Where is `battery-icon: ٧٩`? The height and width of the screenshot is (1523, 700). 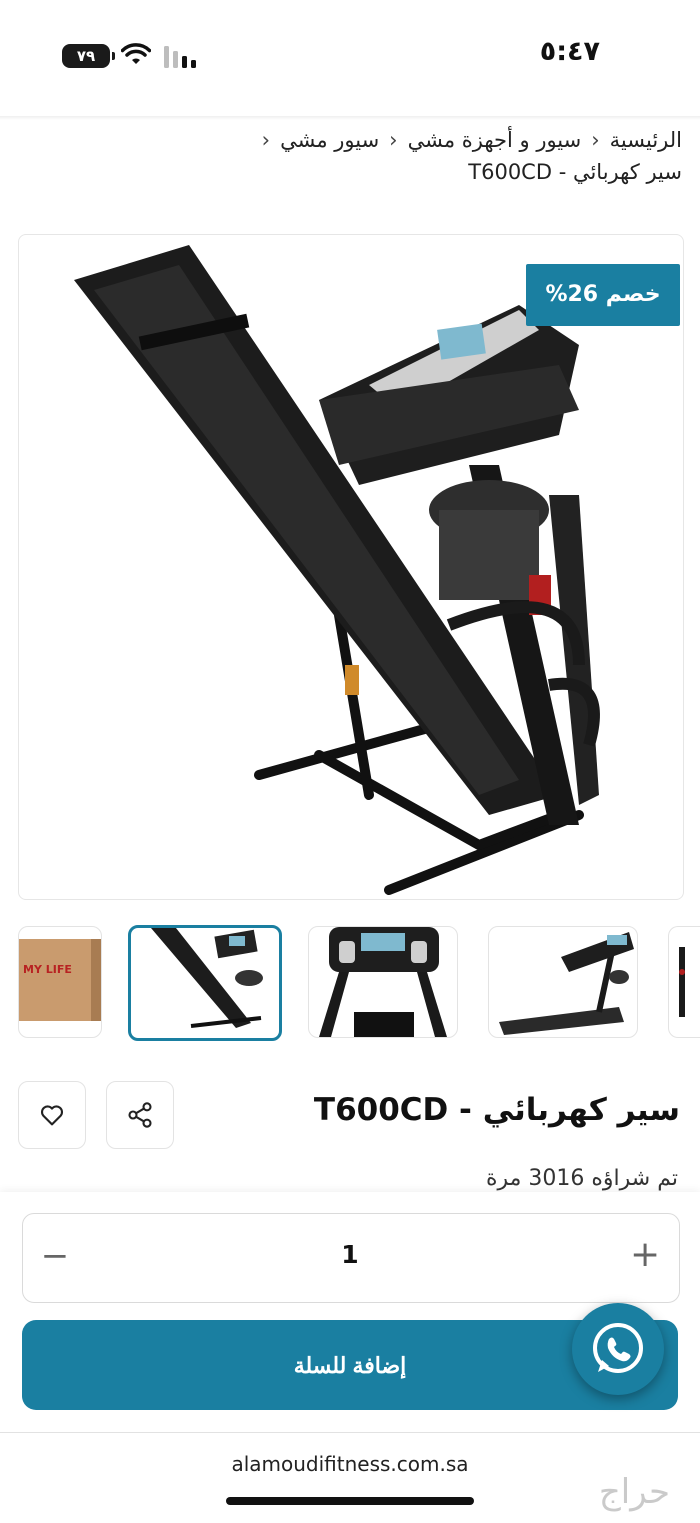 battery-icon: ٧٩ is located at coordinates (88, 56).